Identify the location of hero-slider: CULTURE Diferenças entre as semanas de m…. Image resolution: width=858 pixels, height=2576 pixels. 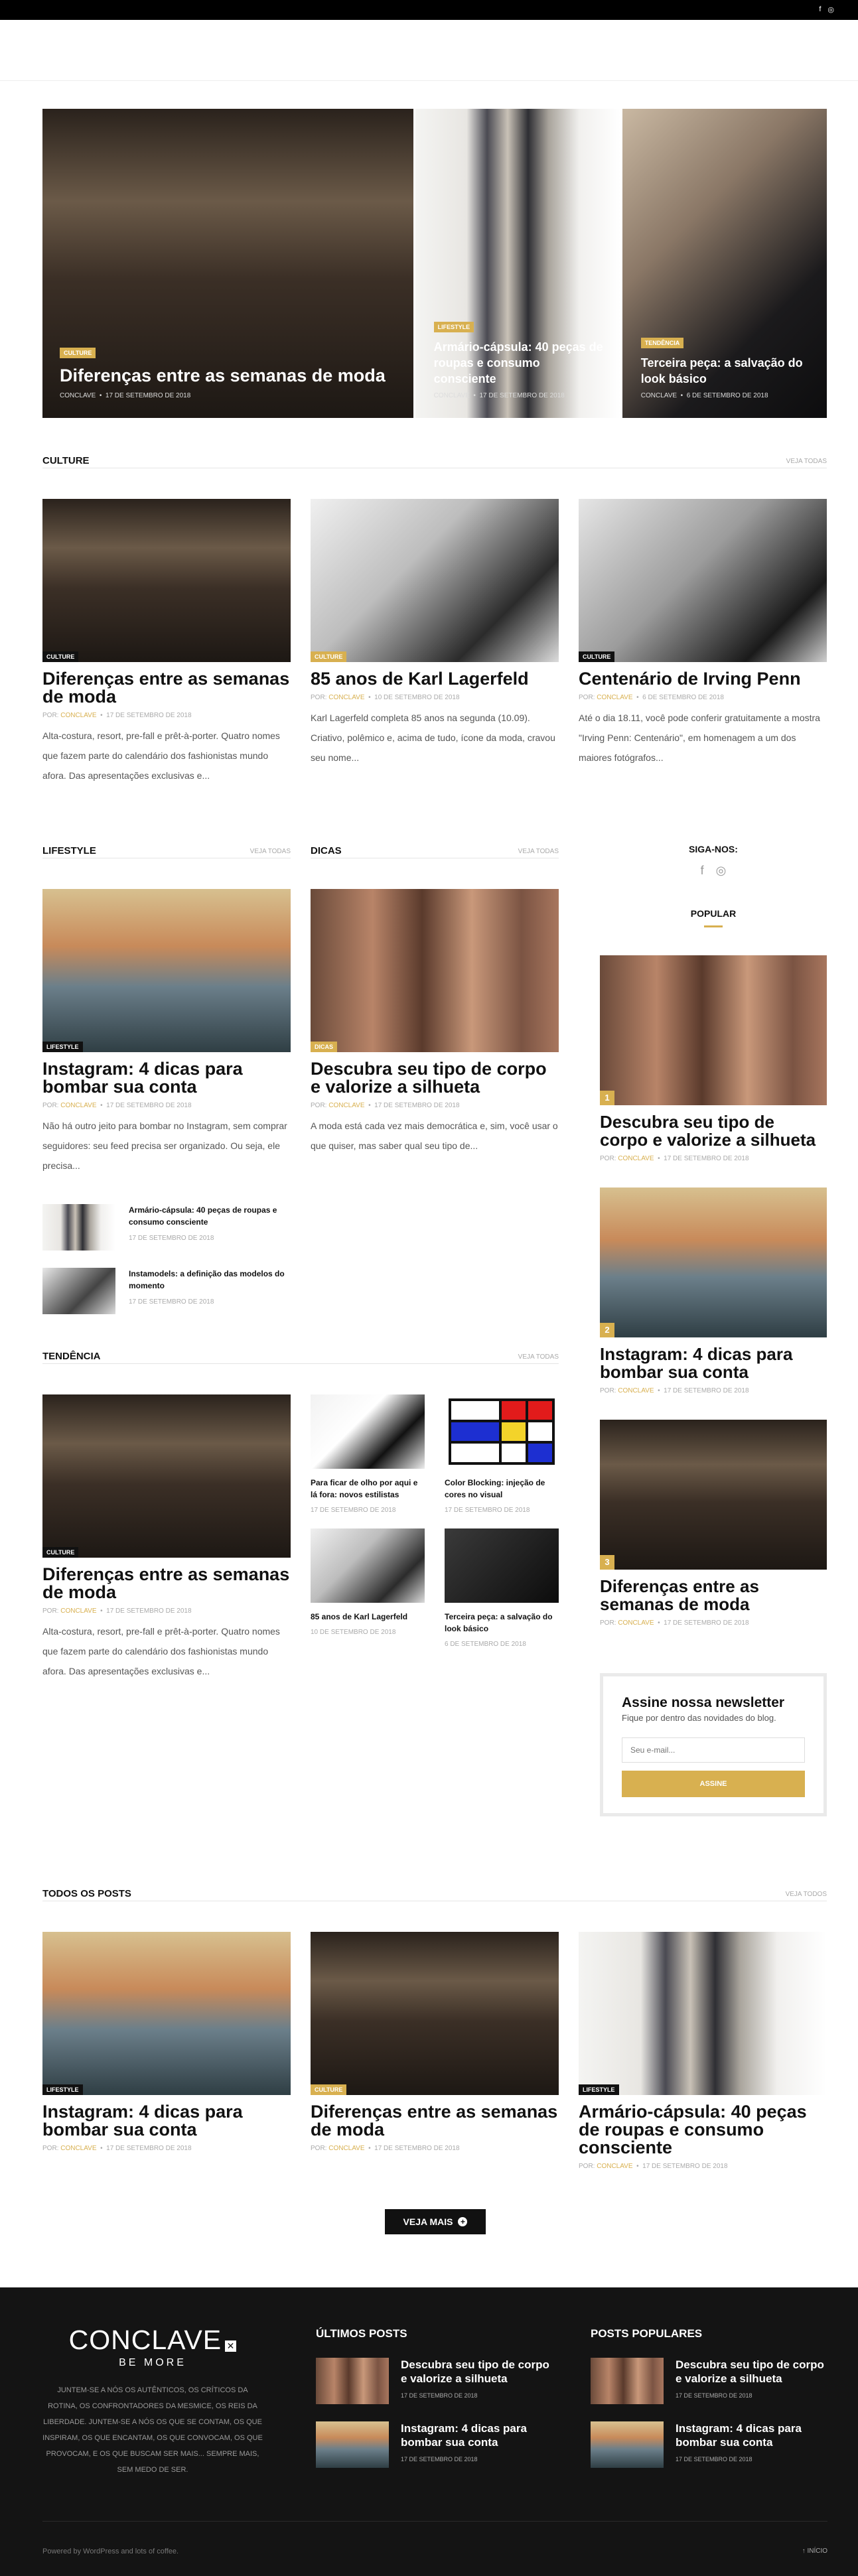
(434, 263).